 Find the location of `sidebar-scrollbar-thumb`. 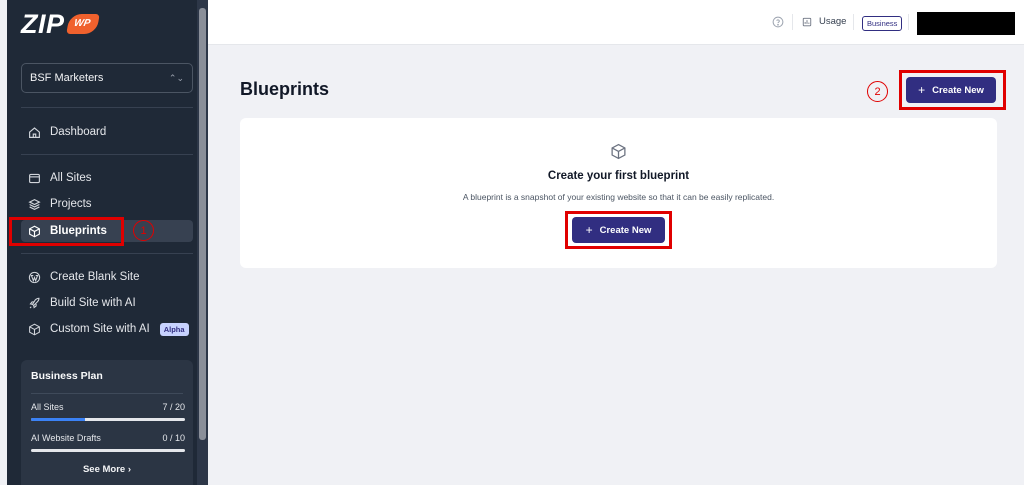

sidebar-scrollbar-thumb is located at coordinates (202, 224).